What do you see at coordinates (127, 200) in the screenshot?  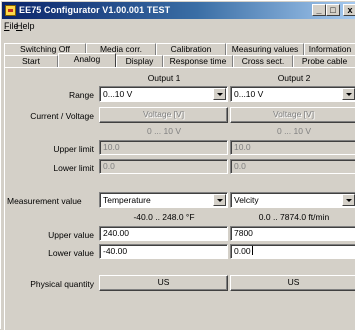 I see `output1-measurement-value: Temperature` at bounding box center [127, 200].